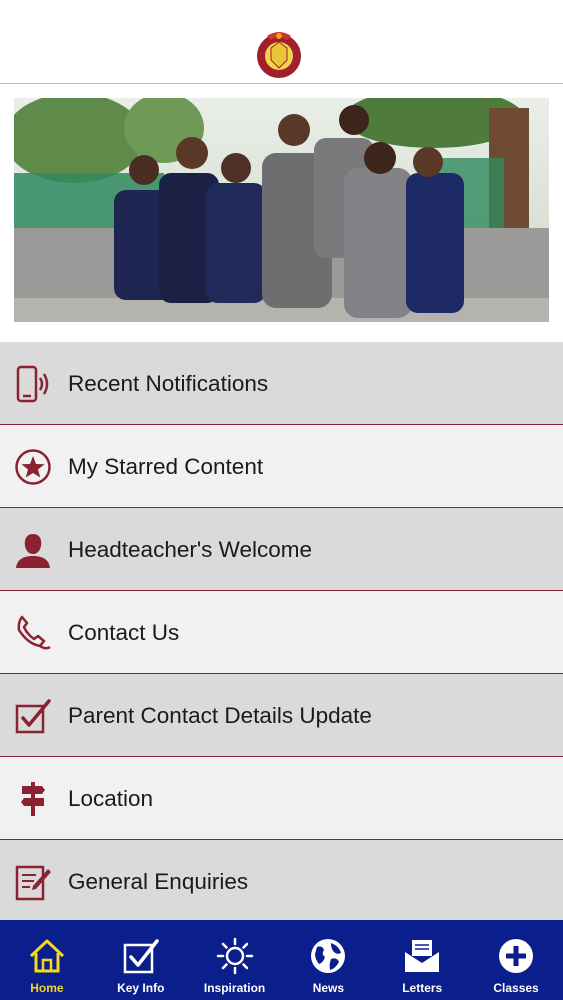 The height and width of the screenshot is (1000, 563). I want to click on tab-label: Home, so click(47, 988).